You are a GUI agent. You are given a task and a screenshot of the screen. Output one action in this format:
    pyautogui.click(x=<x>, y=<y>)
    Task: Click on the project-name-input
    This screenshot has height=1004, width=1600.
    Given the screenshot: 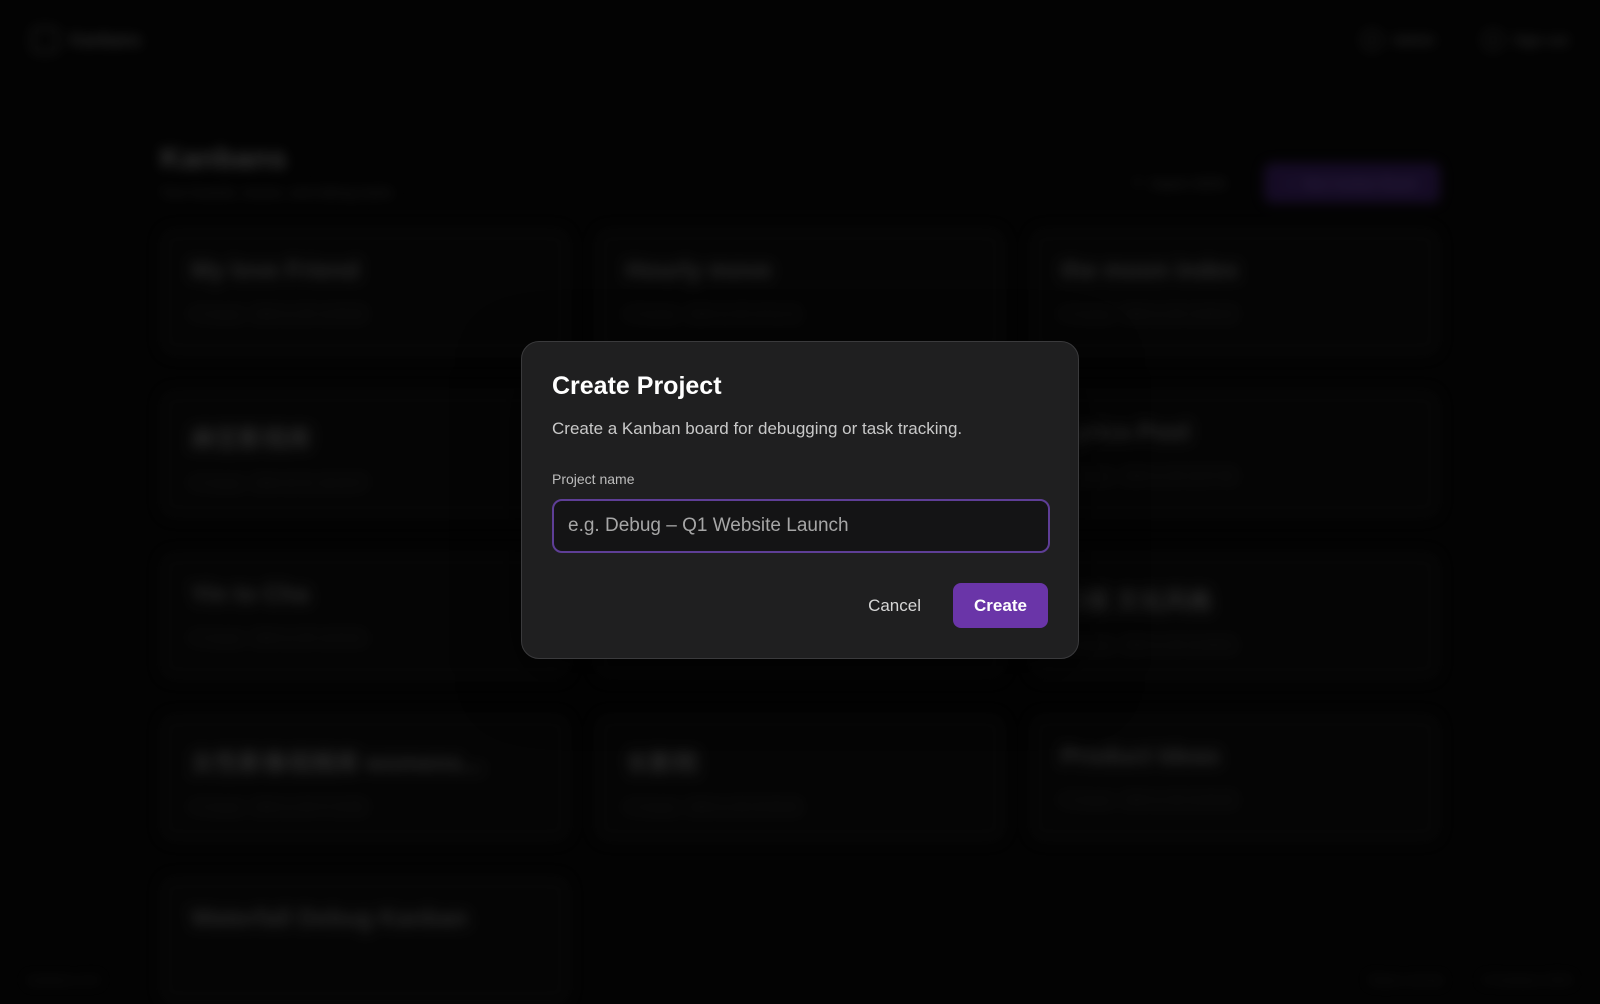 What is the action you would take?
    pyautogui.click(x=801, y=526)
    